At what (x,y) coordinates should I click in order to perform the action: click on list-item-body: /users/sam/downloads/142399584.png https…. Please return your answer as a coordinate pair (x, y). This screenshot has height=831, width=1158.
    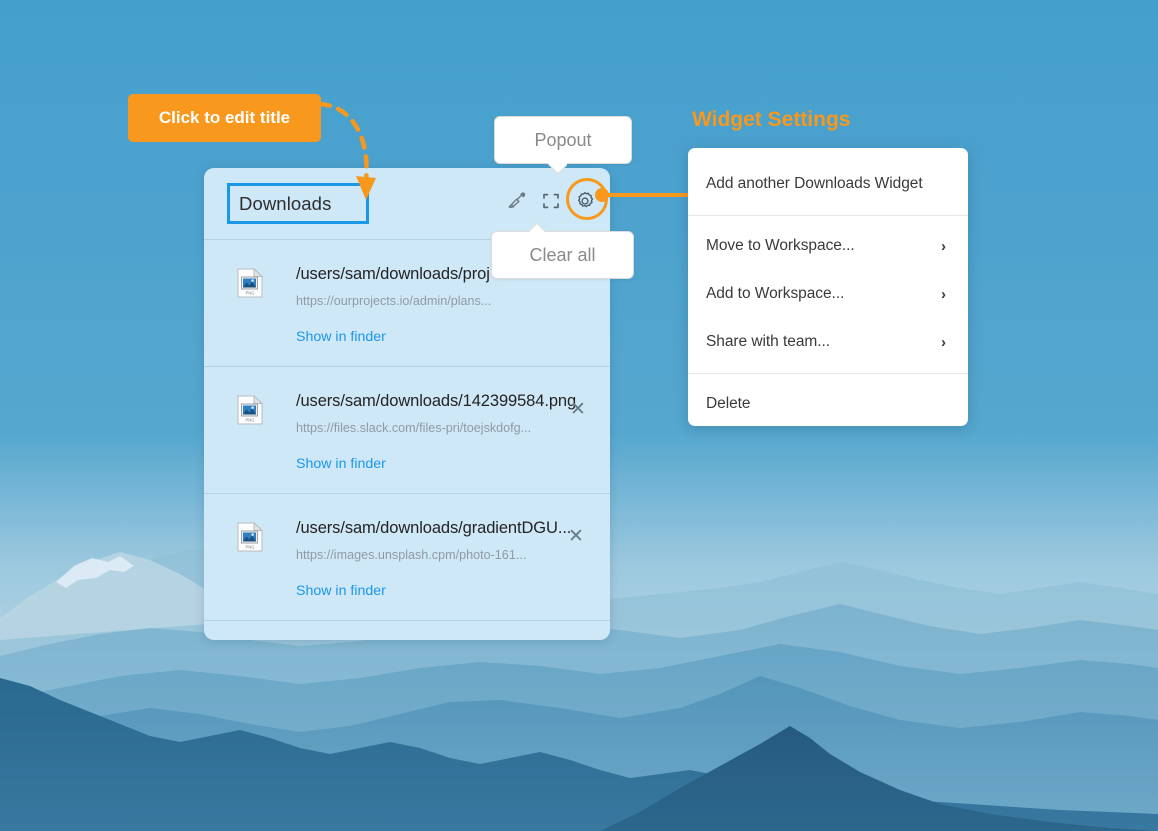
    Looking at the image, I should click on (446, 429).